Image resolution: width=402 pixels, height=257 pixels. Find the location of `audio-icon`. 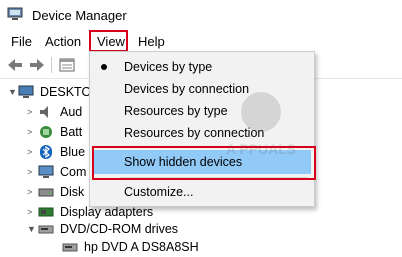

audio-icon is located at coordinates (44, 112).